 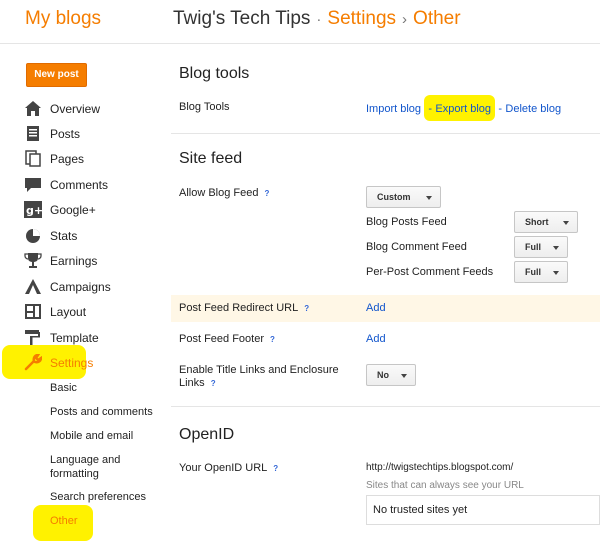 What do you see at coordinates (393, 109) in the screenshot?
I see `import-blog-link: Import blog` at bounding box center [393, 109].